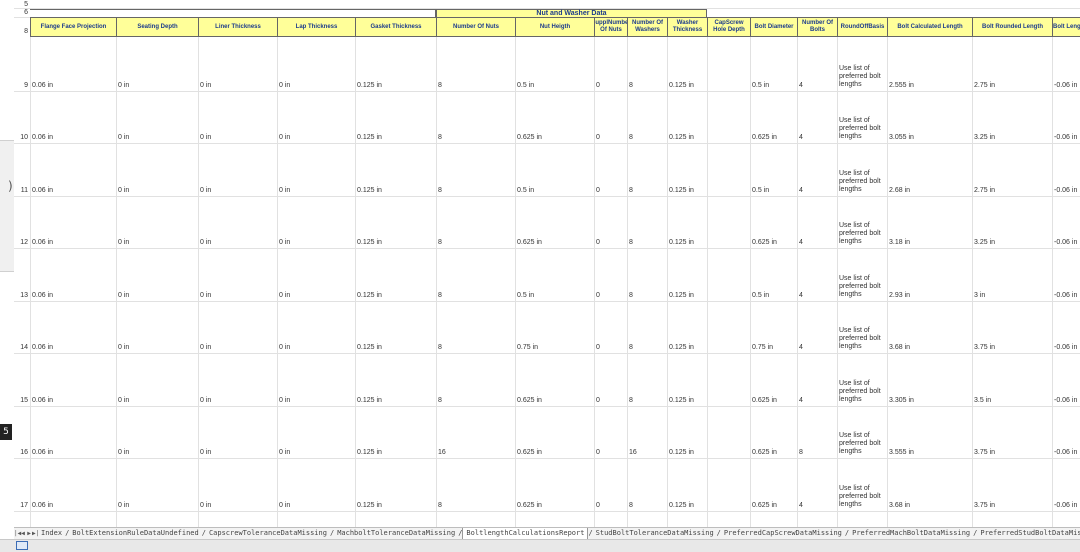  I want to click on table-cell: 2.68 in, so click(899, 190).